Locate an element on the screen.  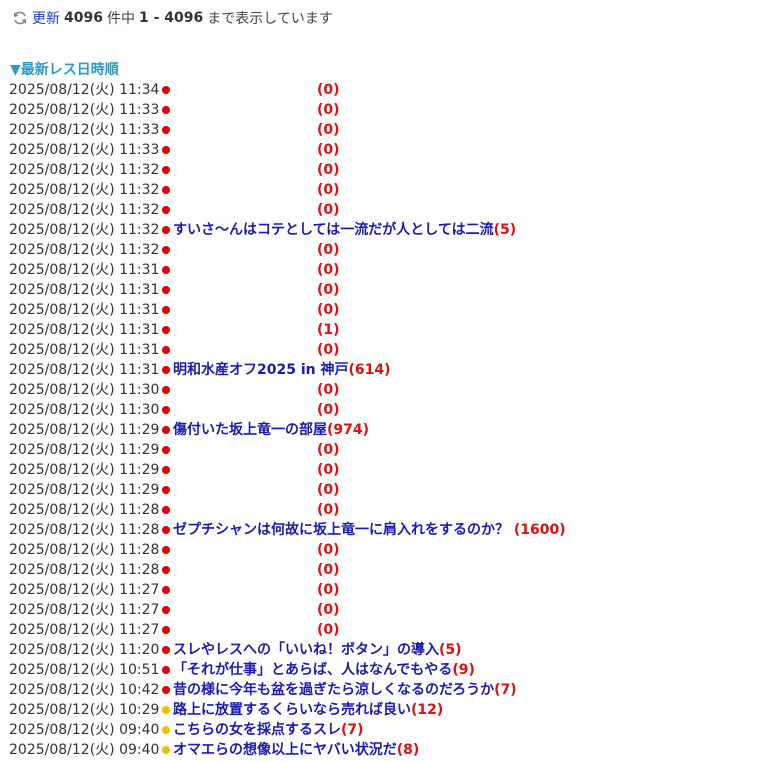
thread-title-link: 路上に放置するくらいなら売れば良い is located at coordinates (292, 710).